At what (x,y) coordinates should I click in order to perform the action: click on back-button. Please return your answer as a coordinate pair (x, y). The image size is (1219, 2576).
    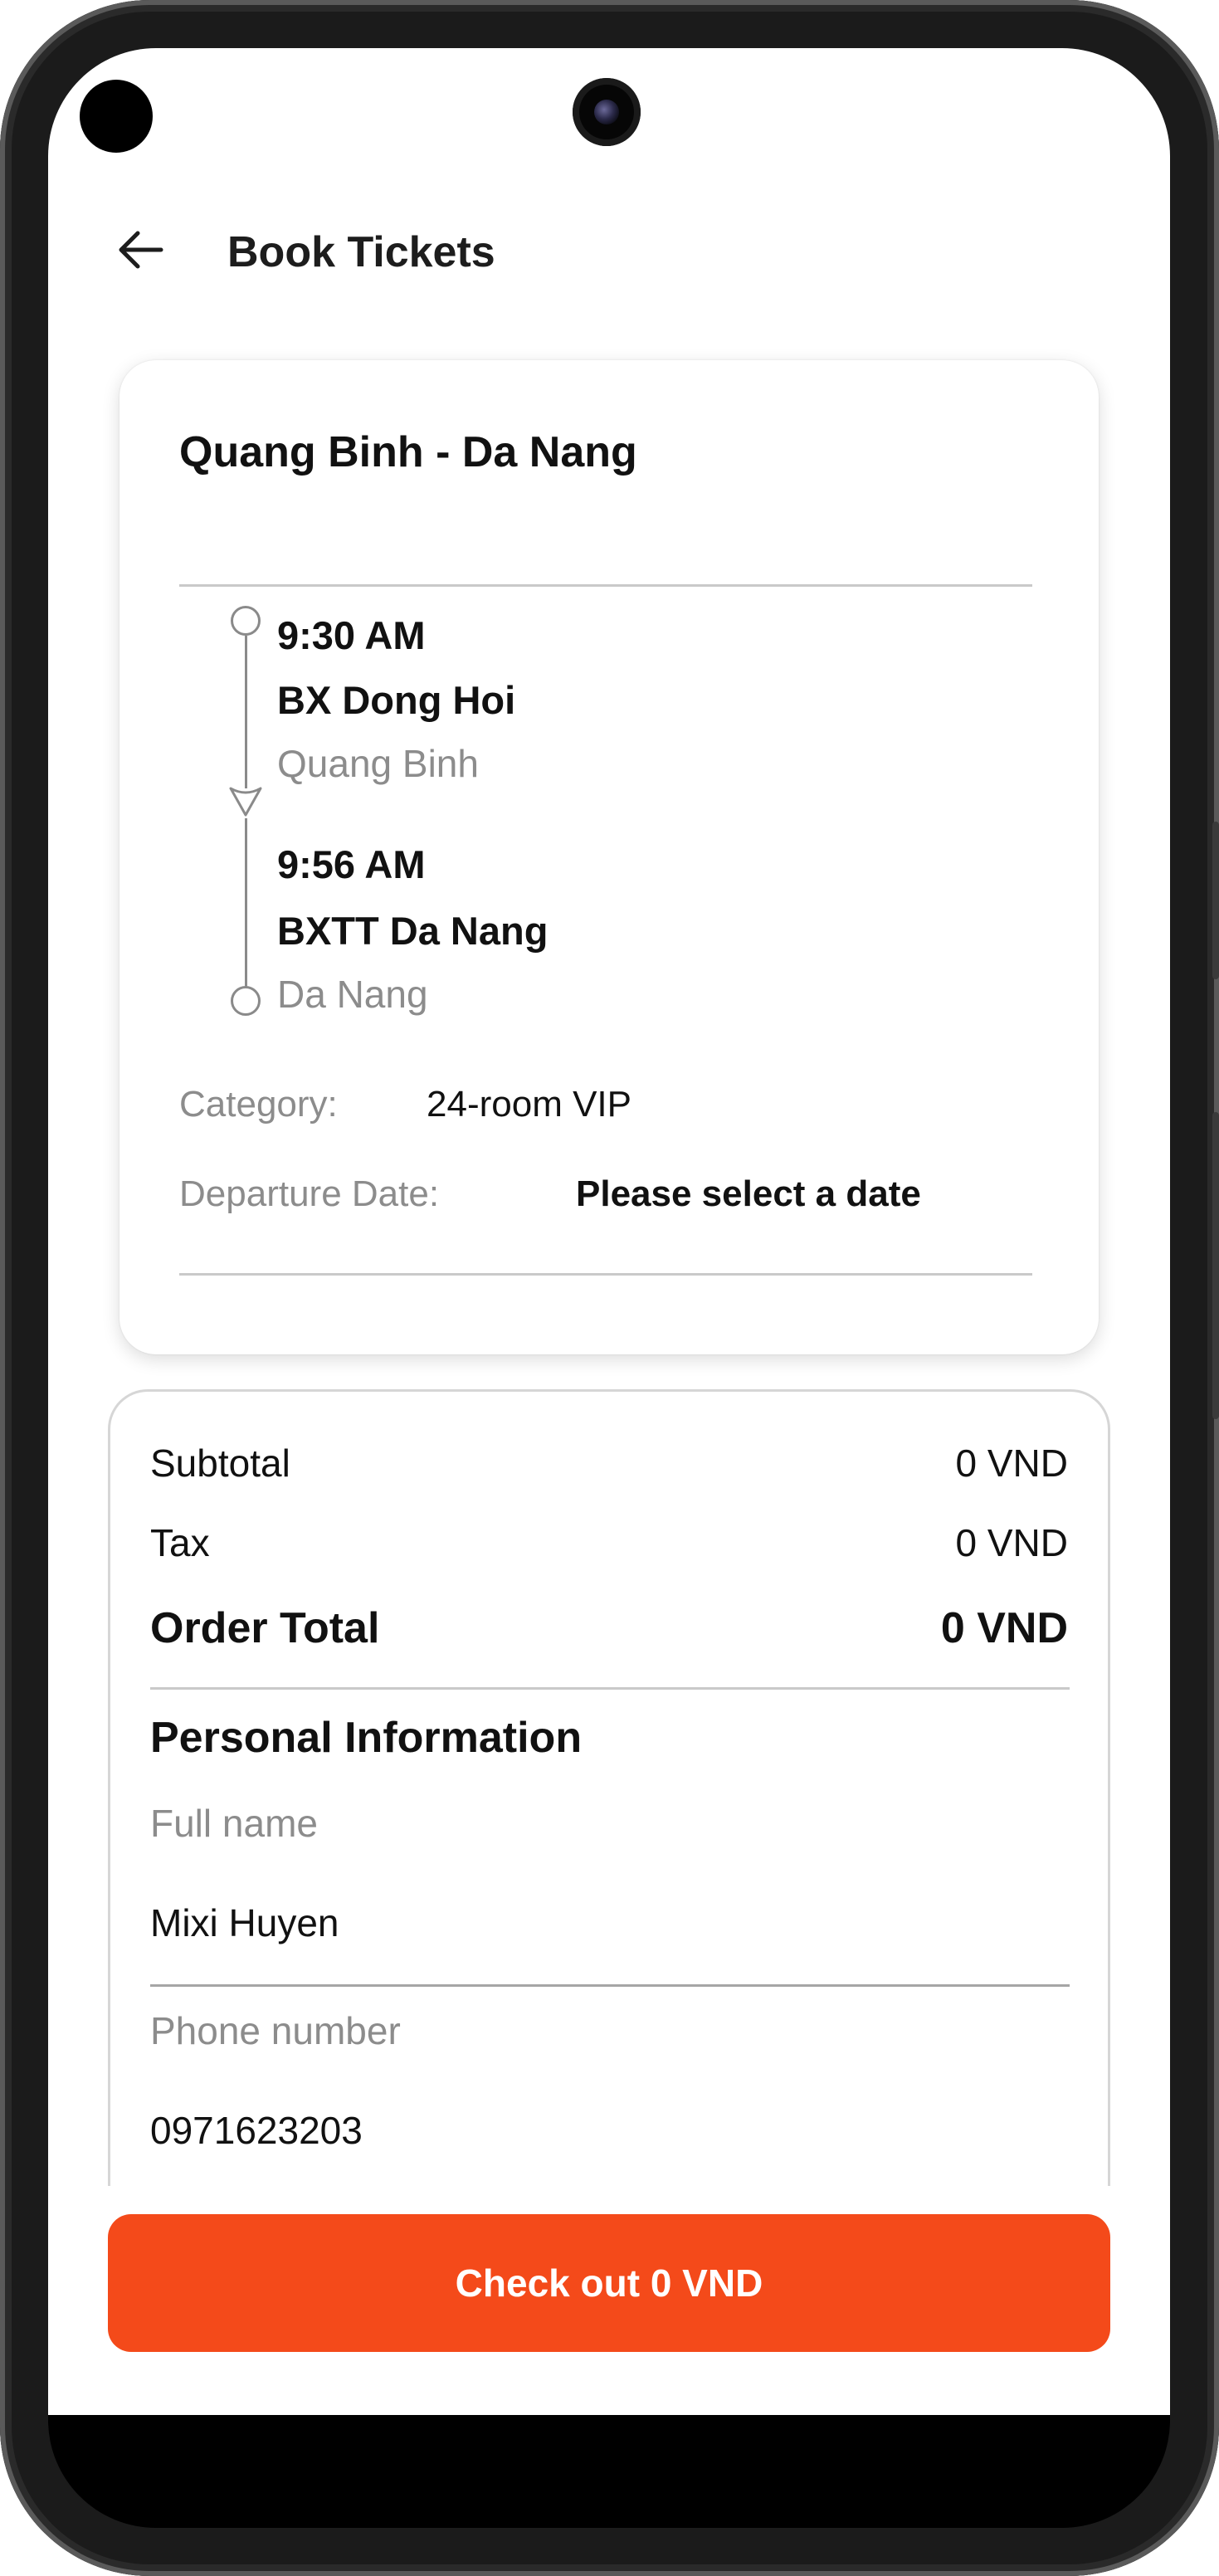
    Looking at the image, I should click on (141, 249).